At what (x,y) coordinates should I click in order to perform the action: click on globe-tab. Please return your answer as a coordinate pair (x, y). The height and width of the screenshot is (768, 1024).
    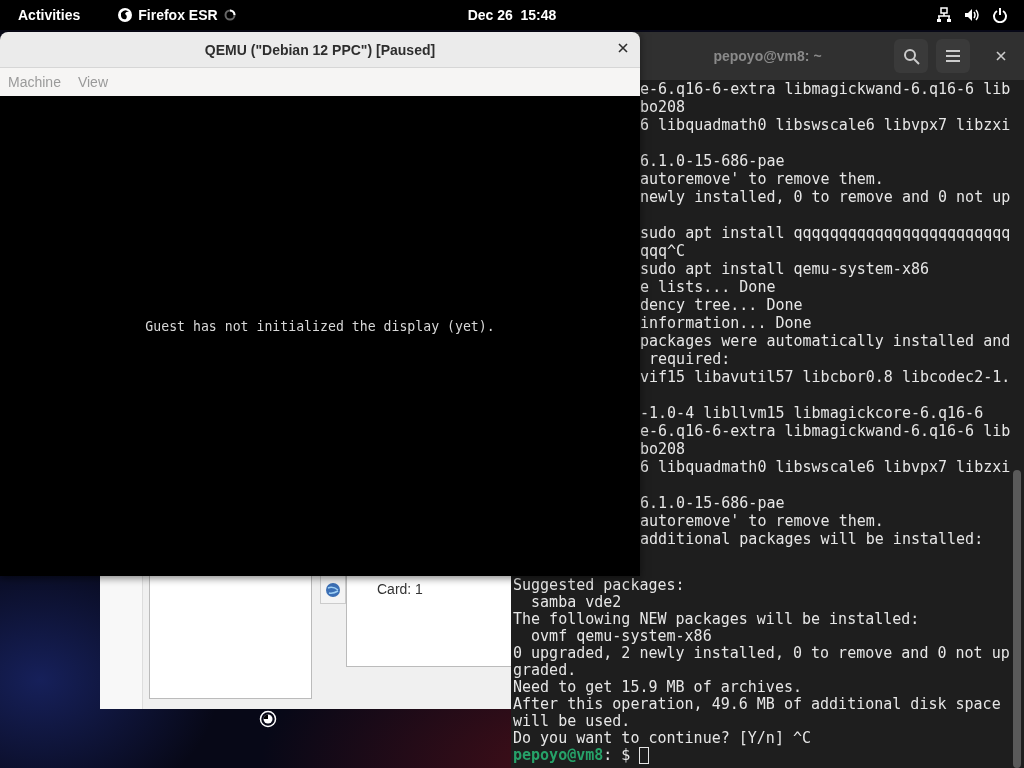
    Looking at the image, I should click on (333, 590).